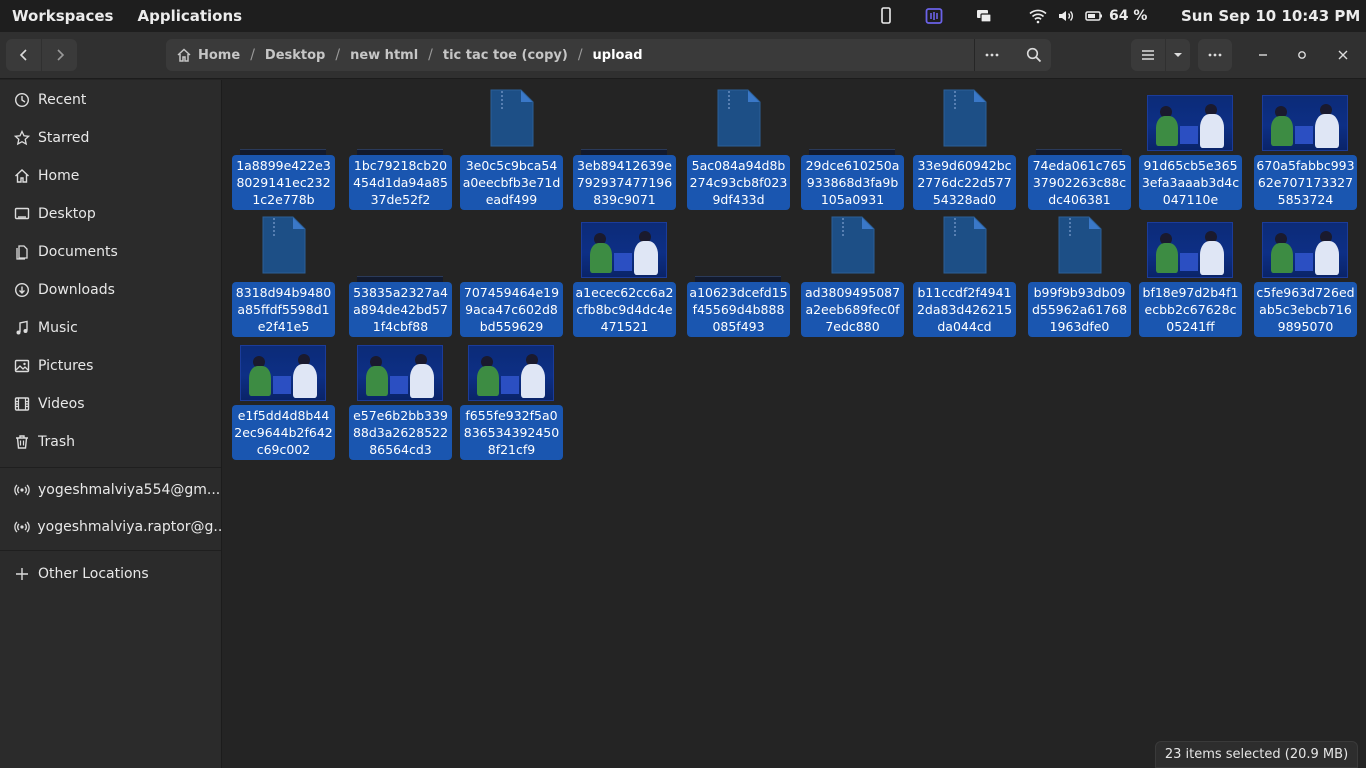  What do you see at coordinates (110, 100) in the screenshot?
I see `sidebar-item-recent: Recent` at bounding box center [110, 100].